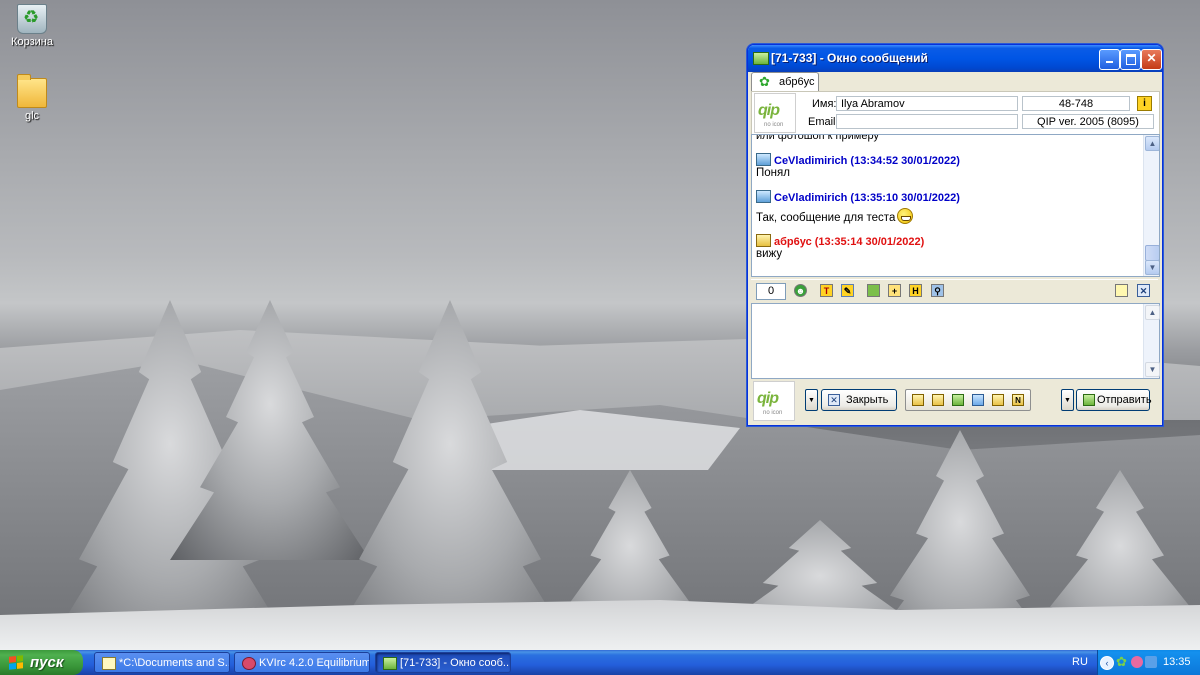 The image size is (1200, 675). I want to click on tab-label: абр6ус, so click(797, 82).